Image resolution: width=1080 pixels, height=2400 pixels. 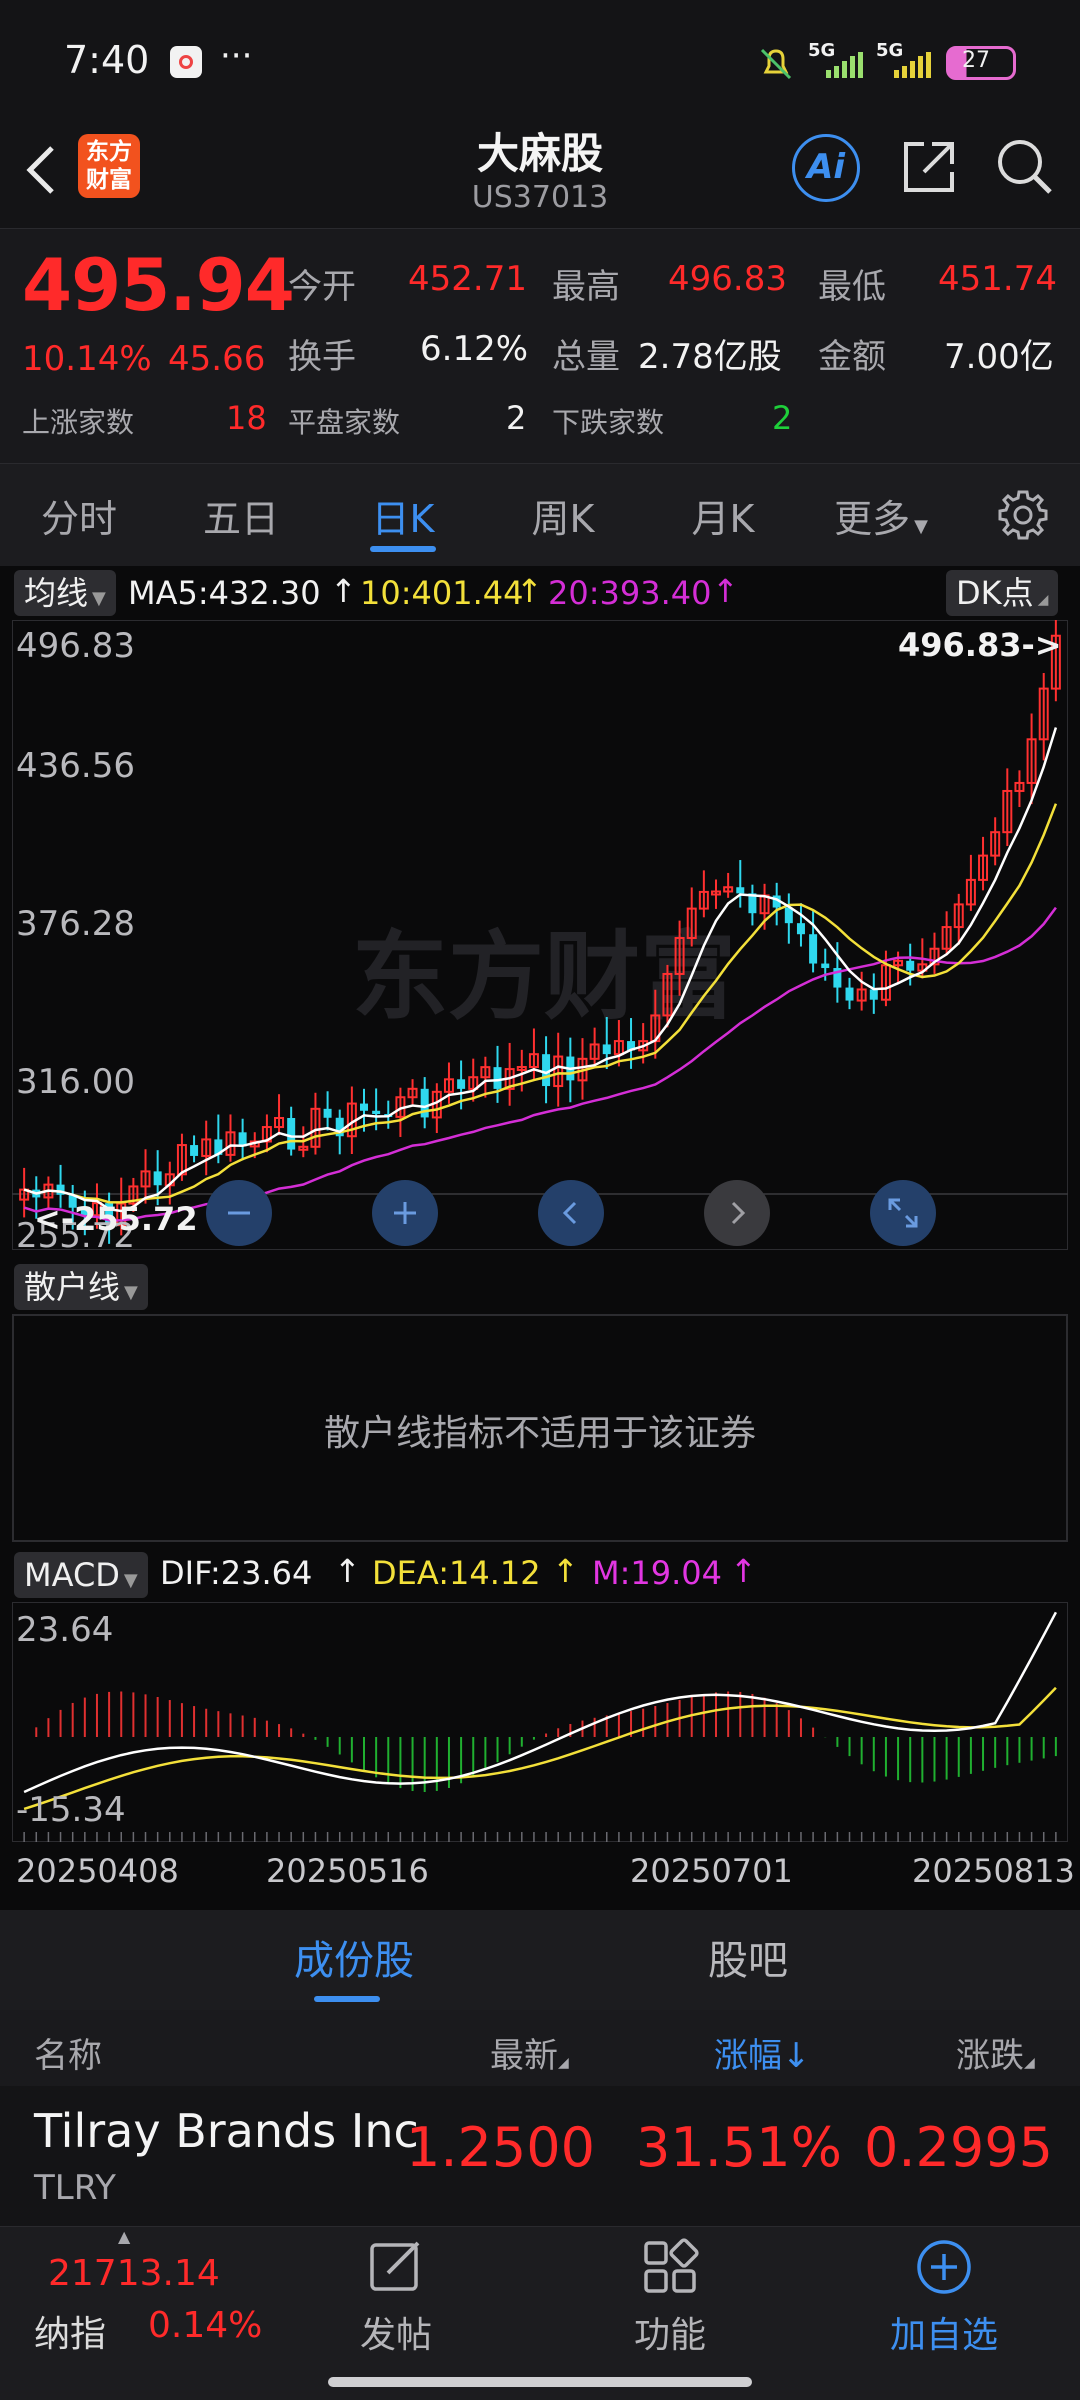 I want to click on dif-line, so click(x=540, y=1702).